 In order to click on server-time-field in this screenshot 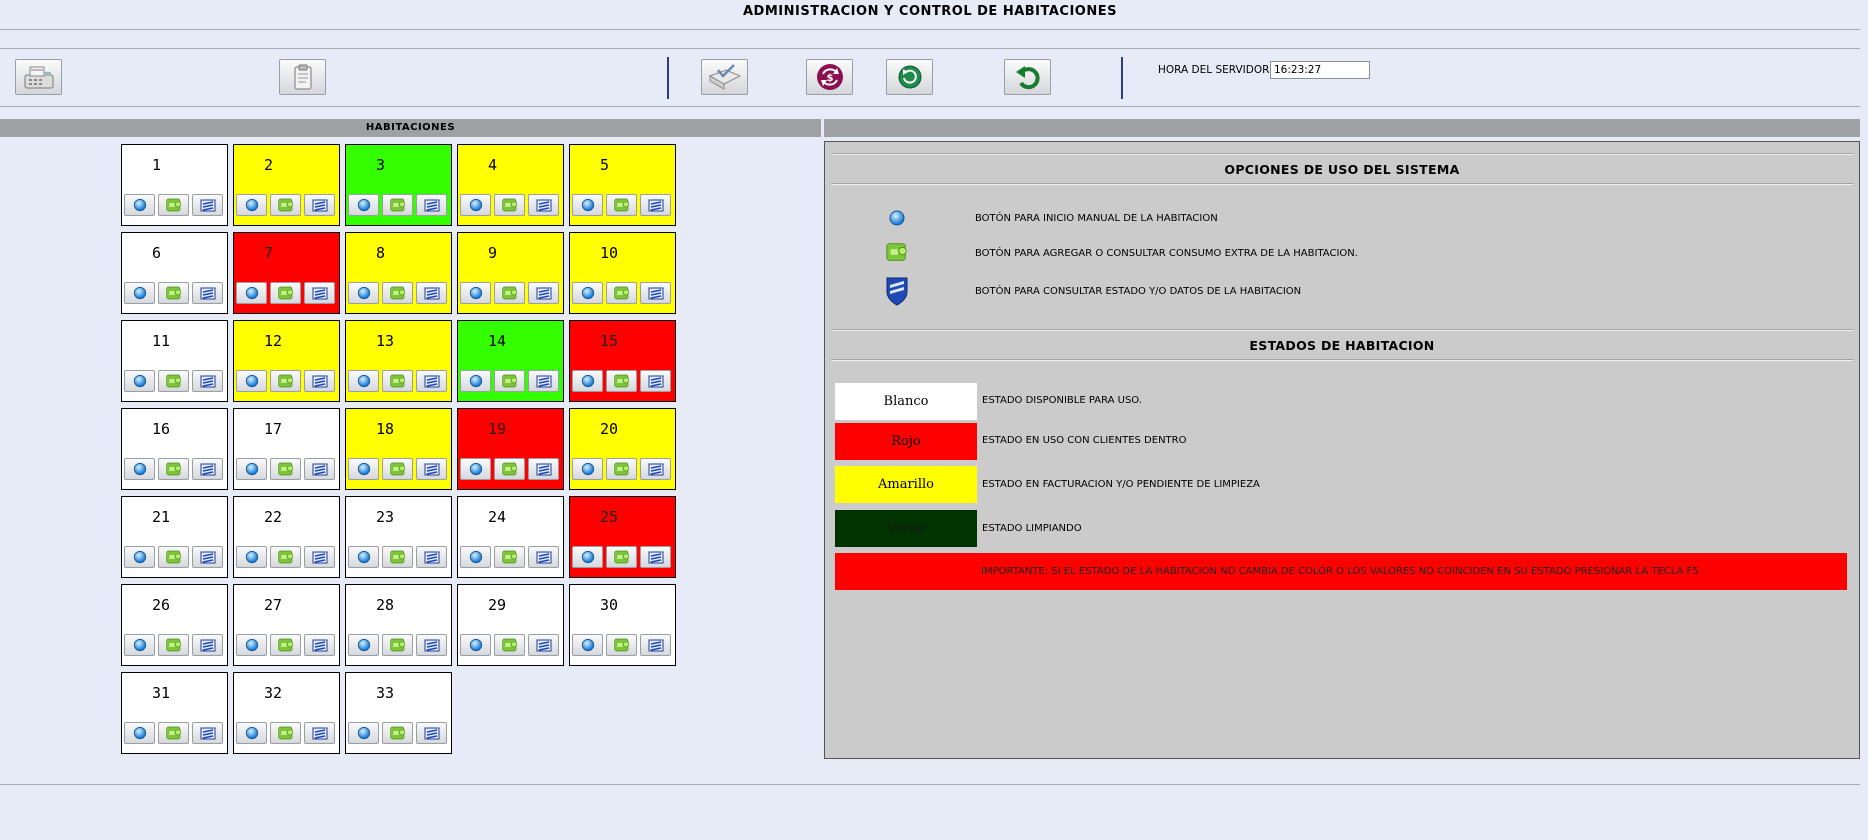, I will do `click(1320, 70)`.